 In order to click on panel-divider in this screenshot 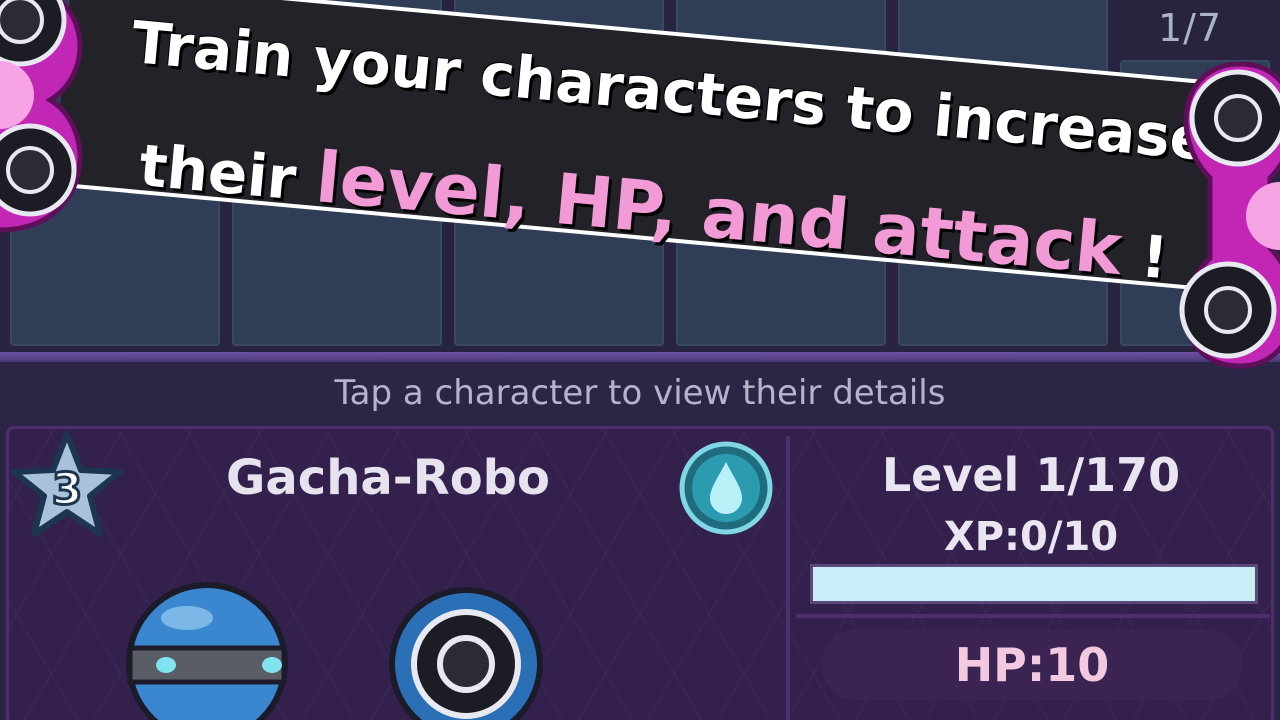, I will do `click(788, 578)`.